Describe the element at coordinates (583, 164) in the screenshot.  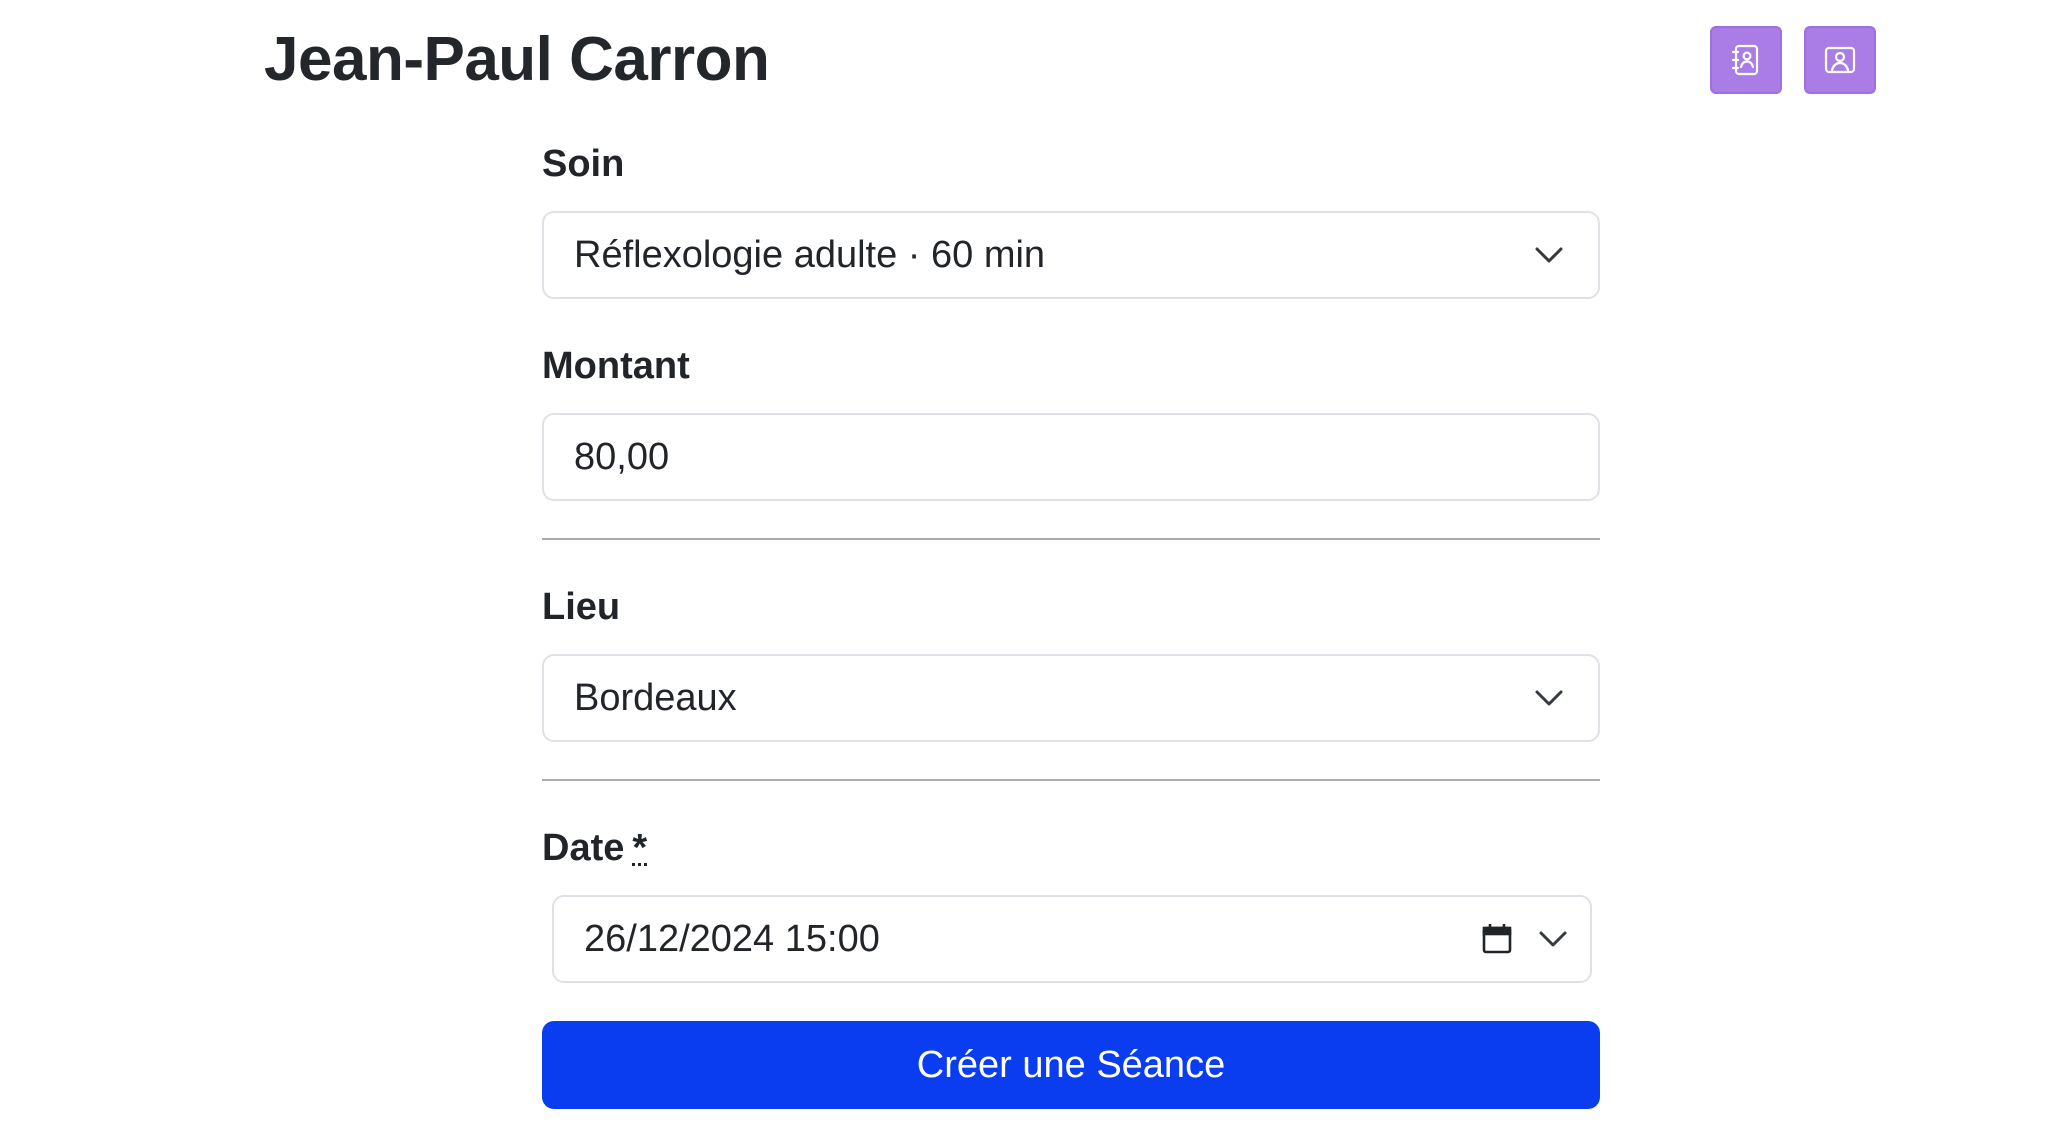
I see `soin-label: Soin` at that location.